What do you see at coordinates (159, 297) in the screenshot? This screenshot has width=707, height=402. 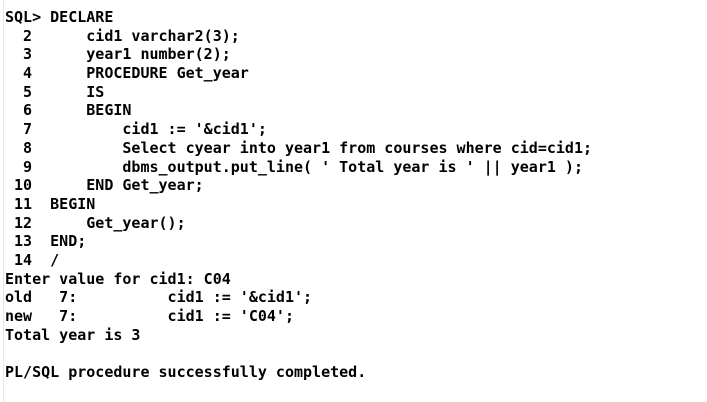 I see `old-value-line: old 7: cid1 := '&cid1';` at bounding box center [159, 297].